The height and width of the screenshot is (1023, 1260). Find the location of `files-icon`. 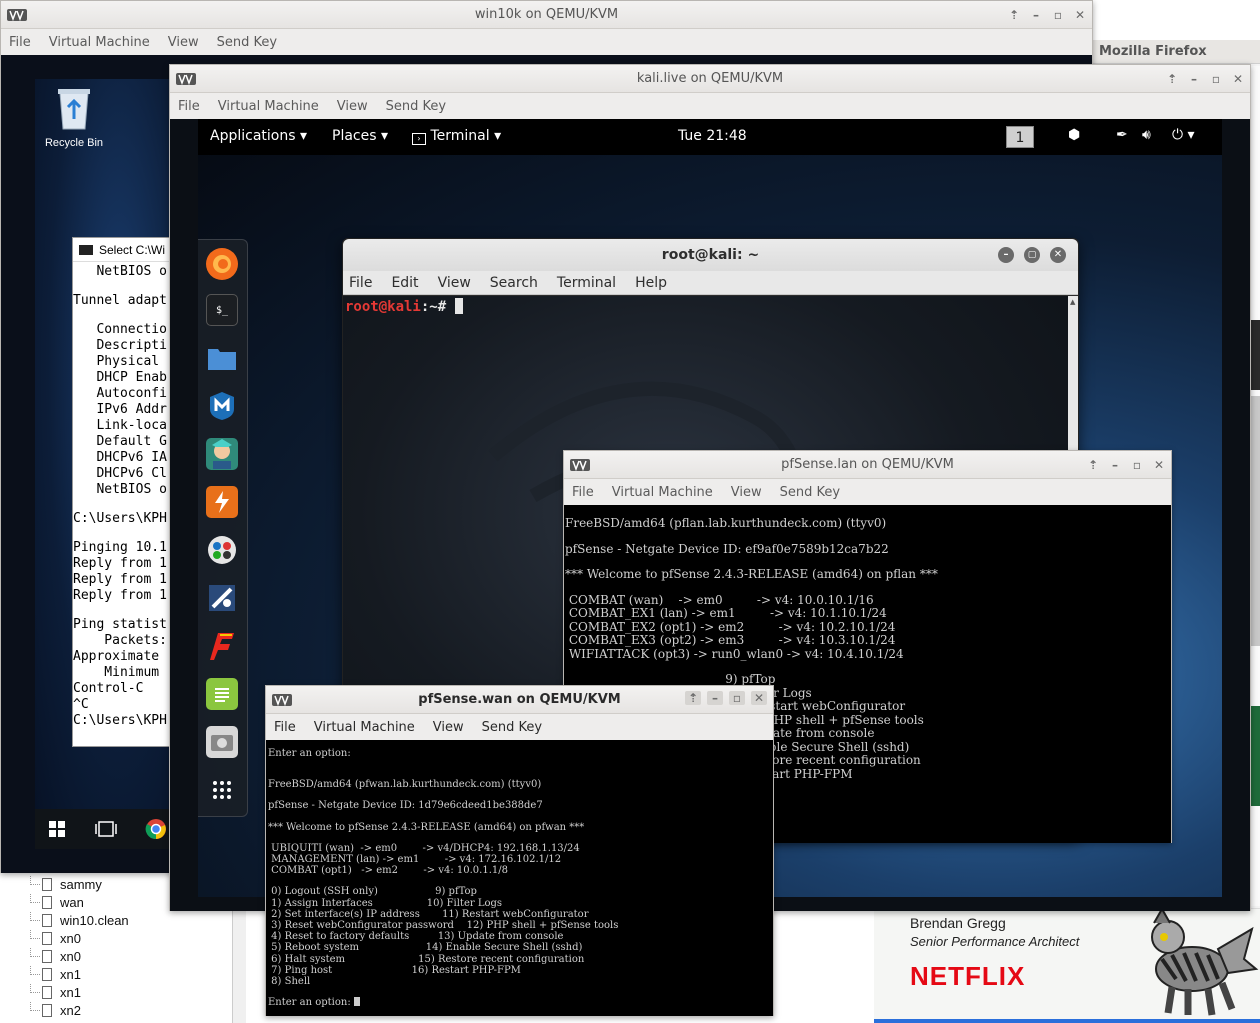

files-icon is located at coordinates (222, 358).